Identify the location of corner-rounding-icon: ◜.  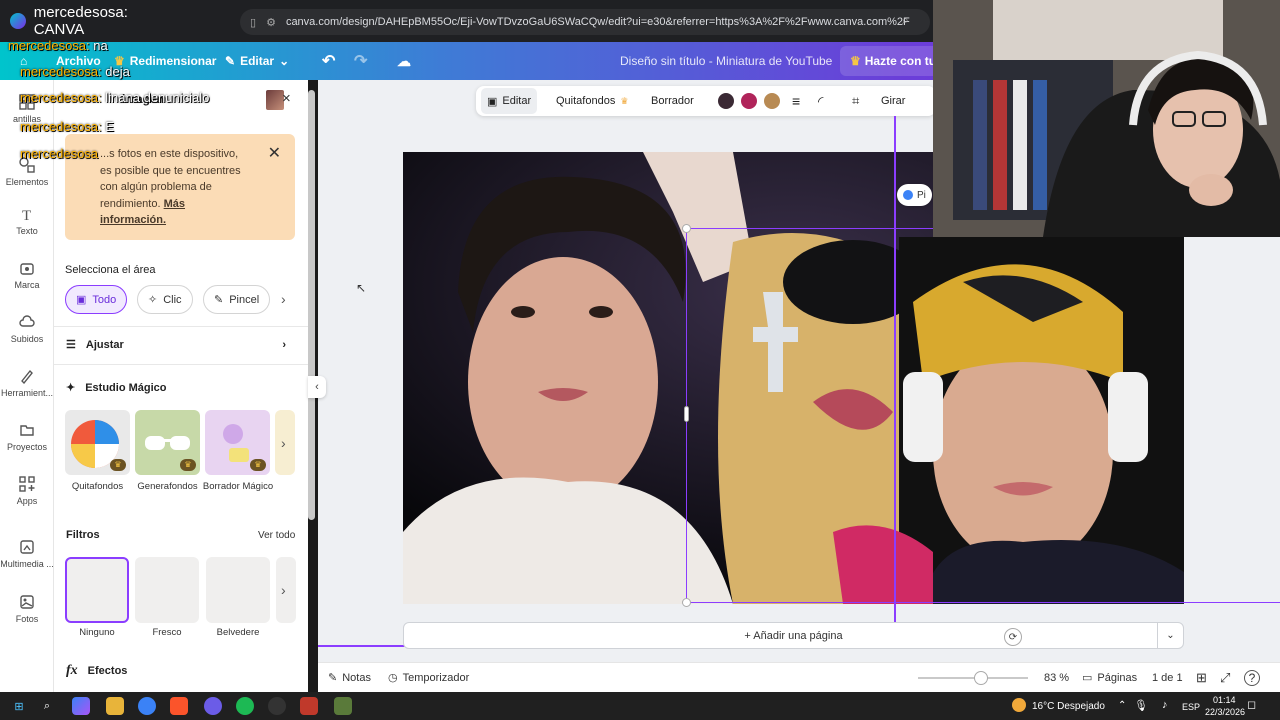
(820, 101).